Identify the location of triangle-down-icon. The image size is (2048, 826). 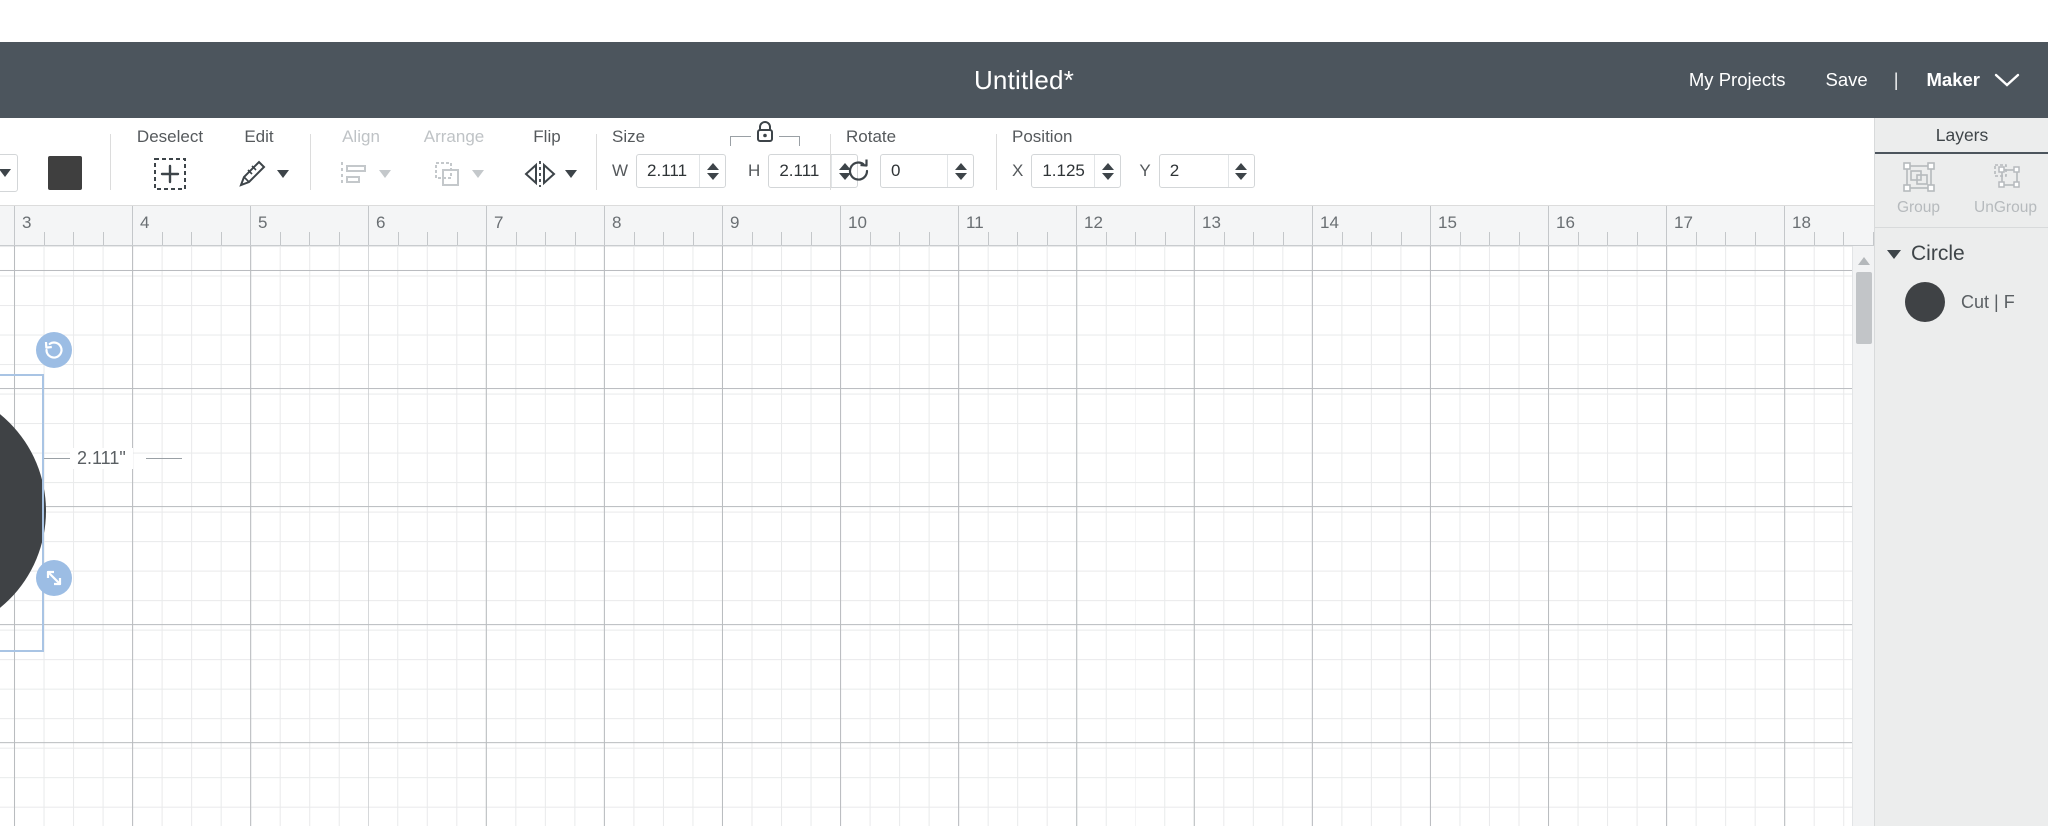
(1894, 254).